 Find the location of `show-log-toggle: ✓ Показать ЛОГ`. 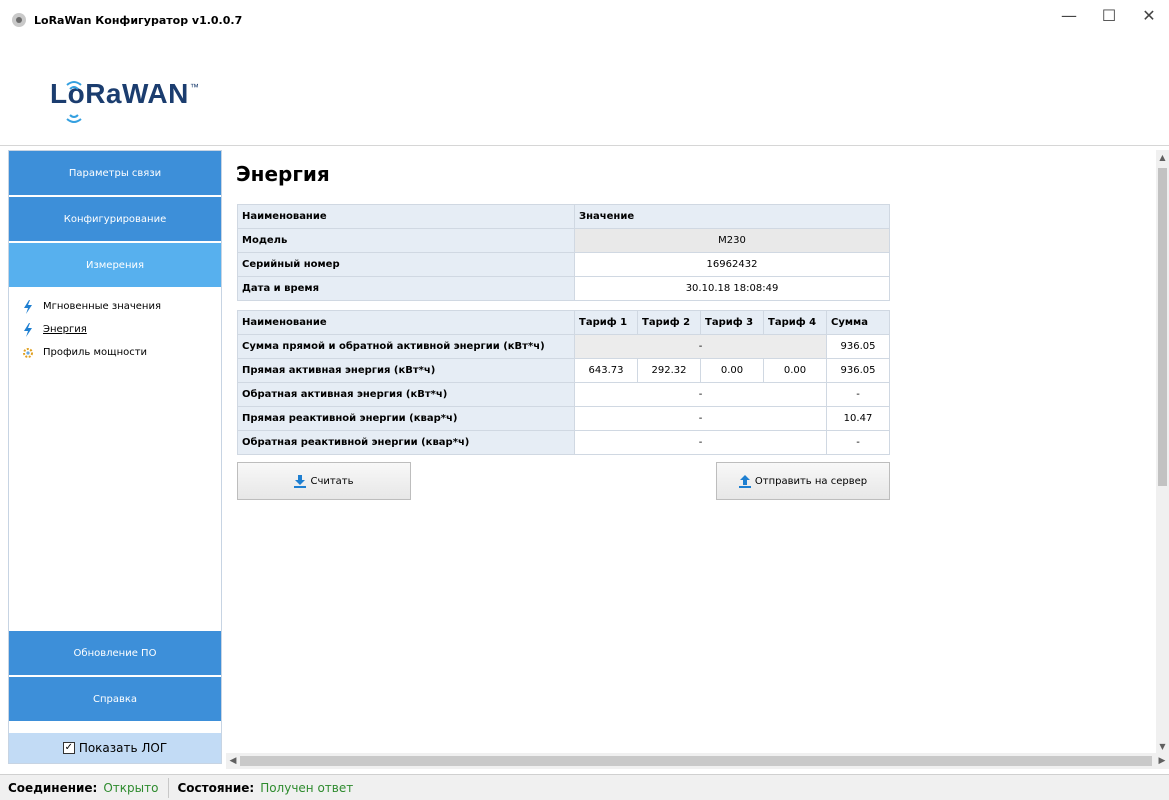

show-log-toggle: ✓ Показать ЛОГ is located at coordinates (115, 748).